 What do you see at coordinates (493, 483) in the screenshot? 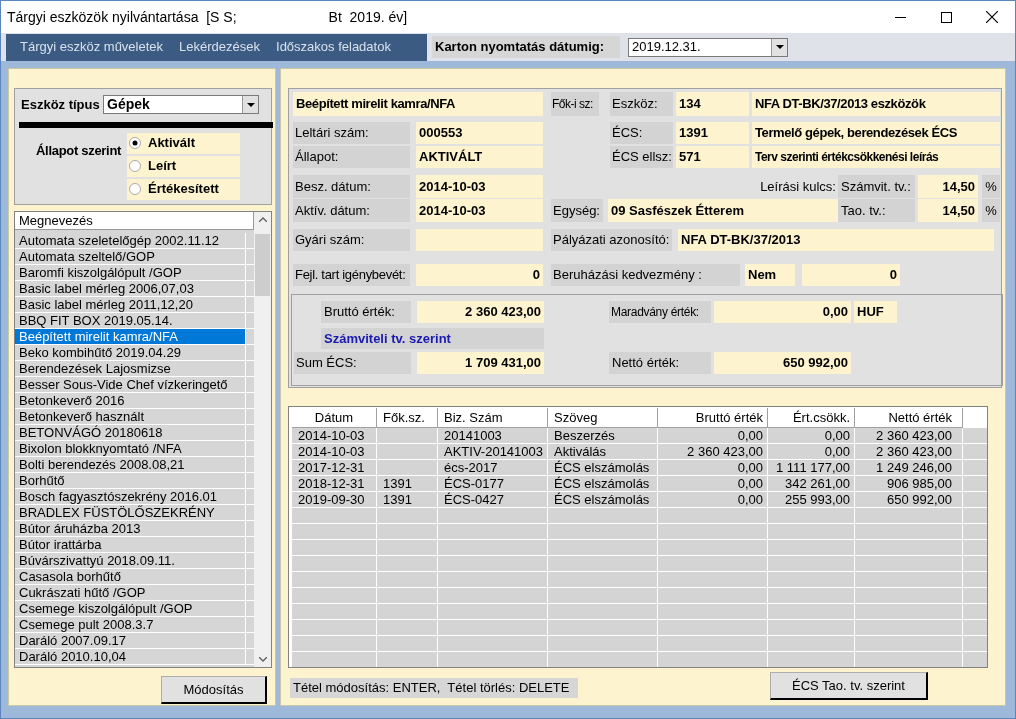
I see `table-cell: ÉCS-0177` at bounding box center [493, 483].